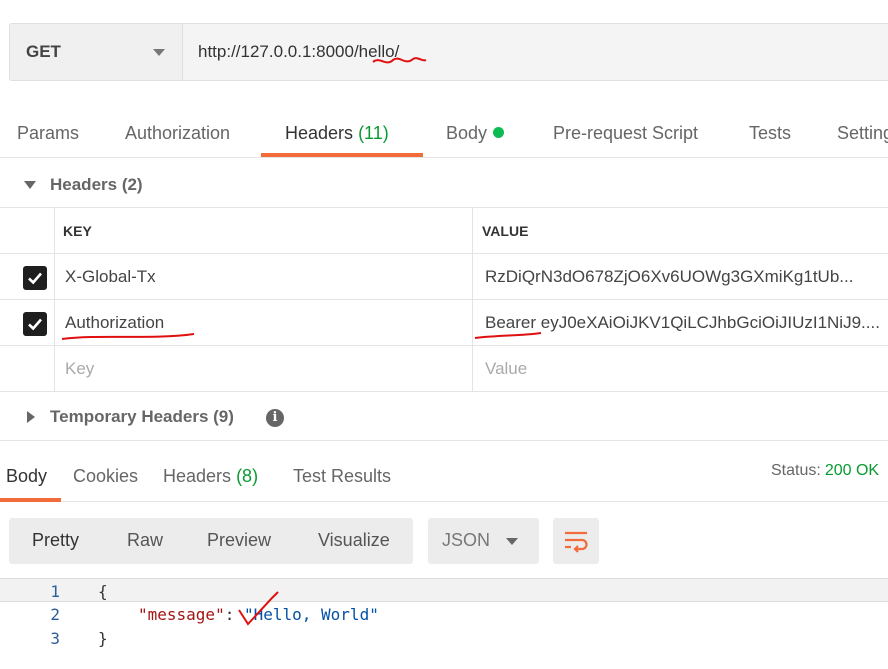 This screenshot has width=888, height=669. I want to click on line-number: 1, so click(55, 591).